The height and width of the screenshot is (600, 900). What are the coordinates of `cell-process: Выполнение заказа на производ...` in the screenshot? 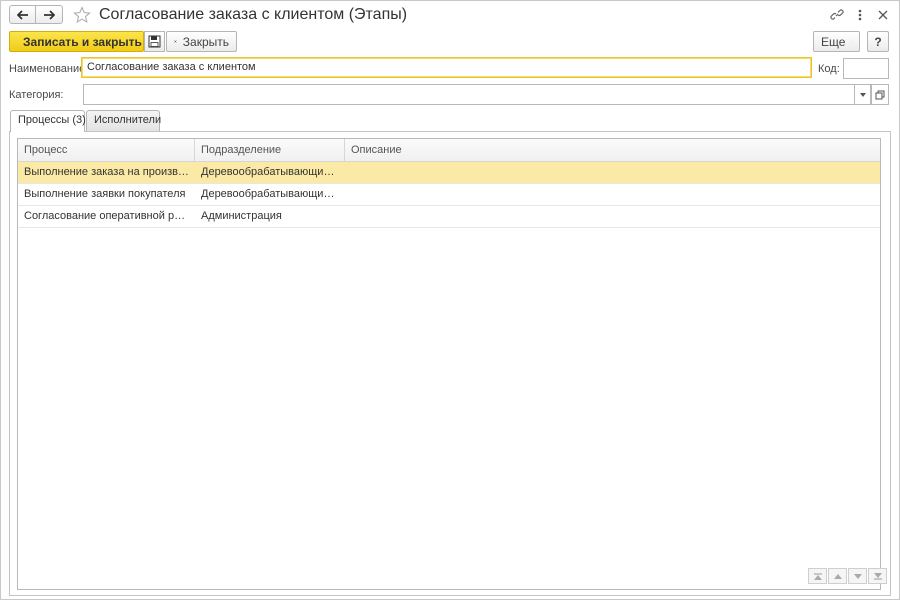 It's located at (106, 172).